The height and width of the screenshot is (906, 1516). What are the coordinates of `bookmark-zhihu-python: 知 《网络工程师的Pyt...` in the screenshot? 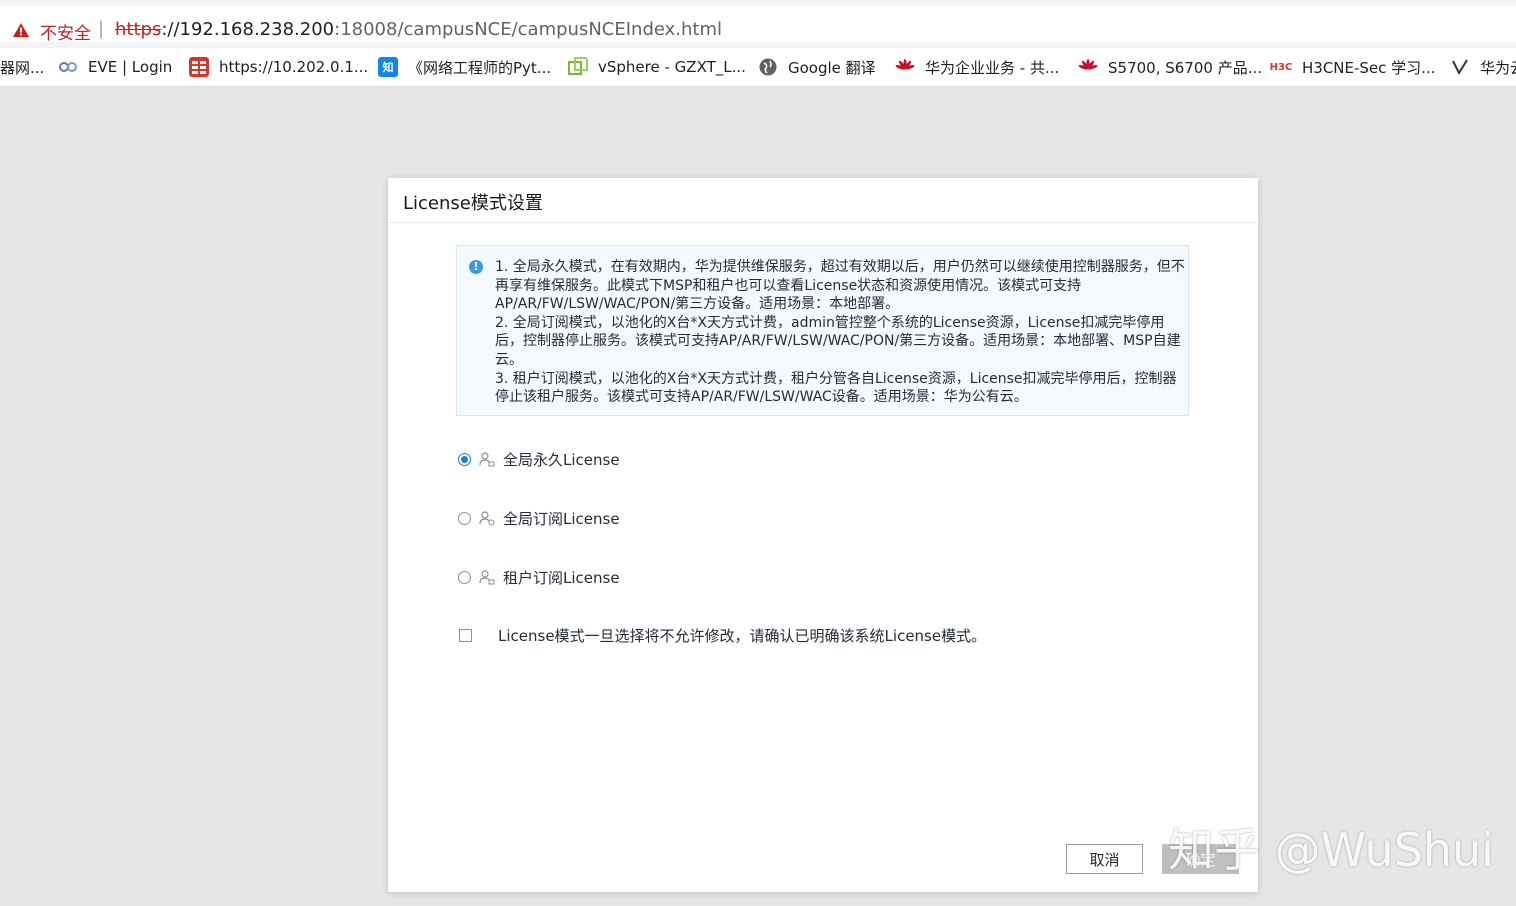 It's located at (464, 67).